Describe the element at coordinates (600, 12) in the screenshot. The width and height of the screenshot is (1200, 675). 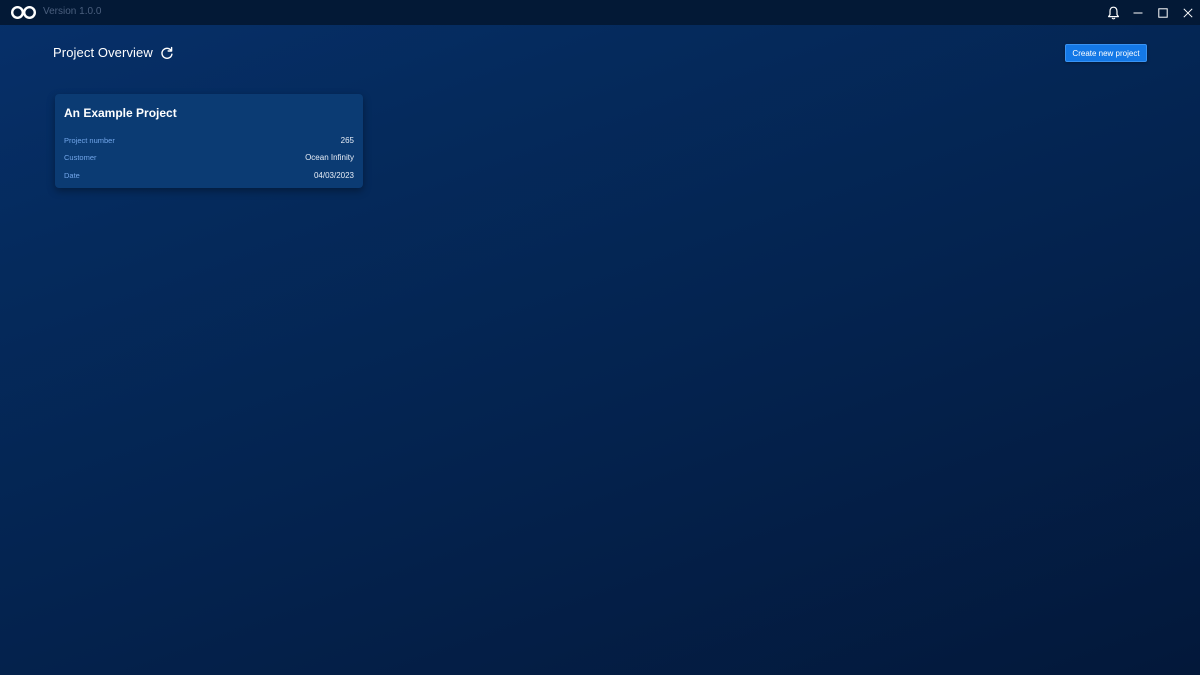
I see `title-bar: Version 1.0.0` at that location.